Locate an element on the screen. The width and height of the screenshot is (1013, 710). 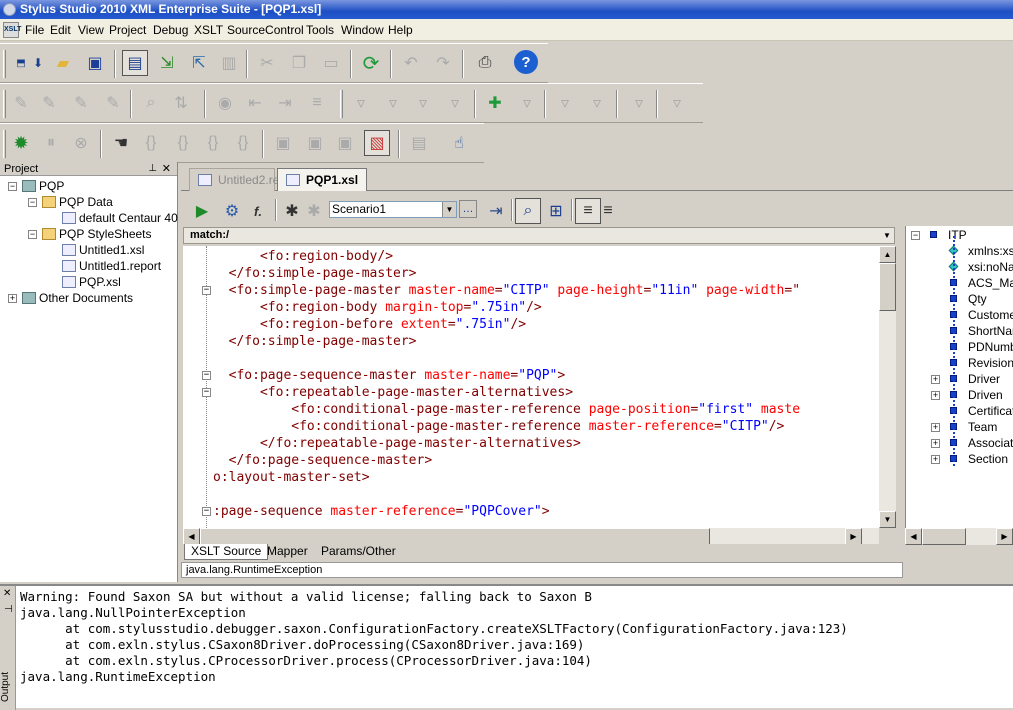
paste-icon: ▭ is located at coordinates (331, 63).